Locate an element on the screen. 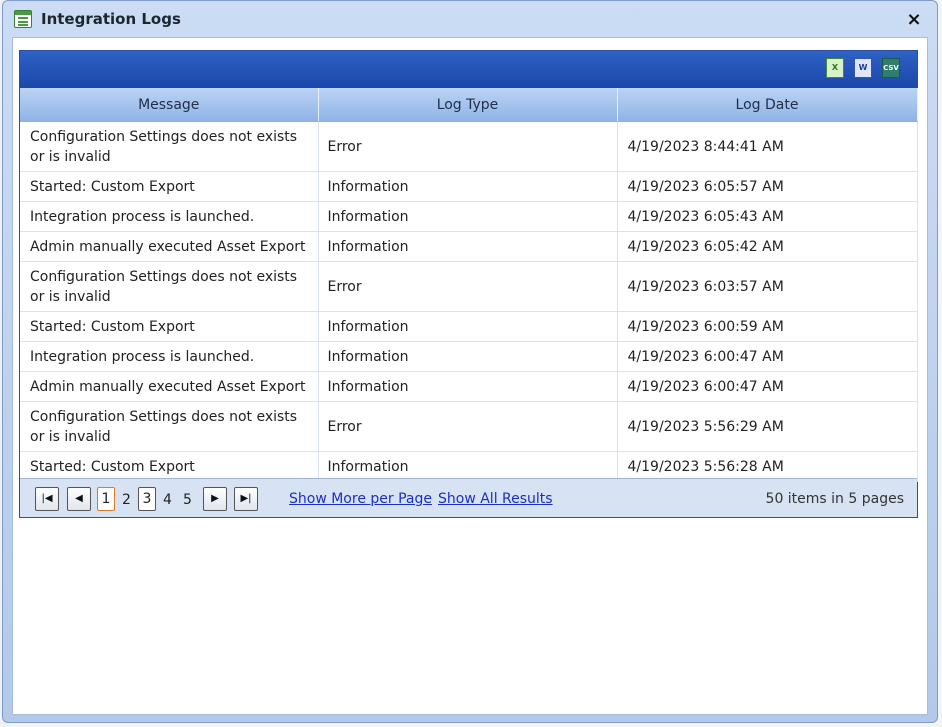 The height and width of the screenshot is (727, 942). title-bar: Integration Logs × is located at coordinates (470, 19).